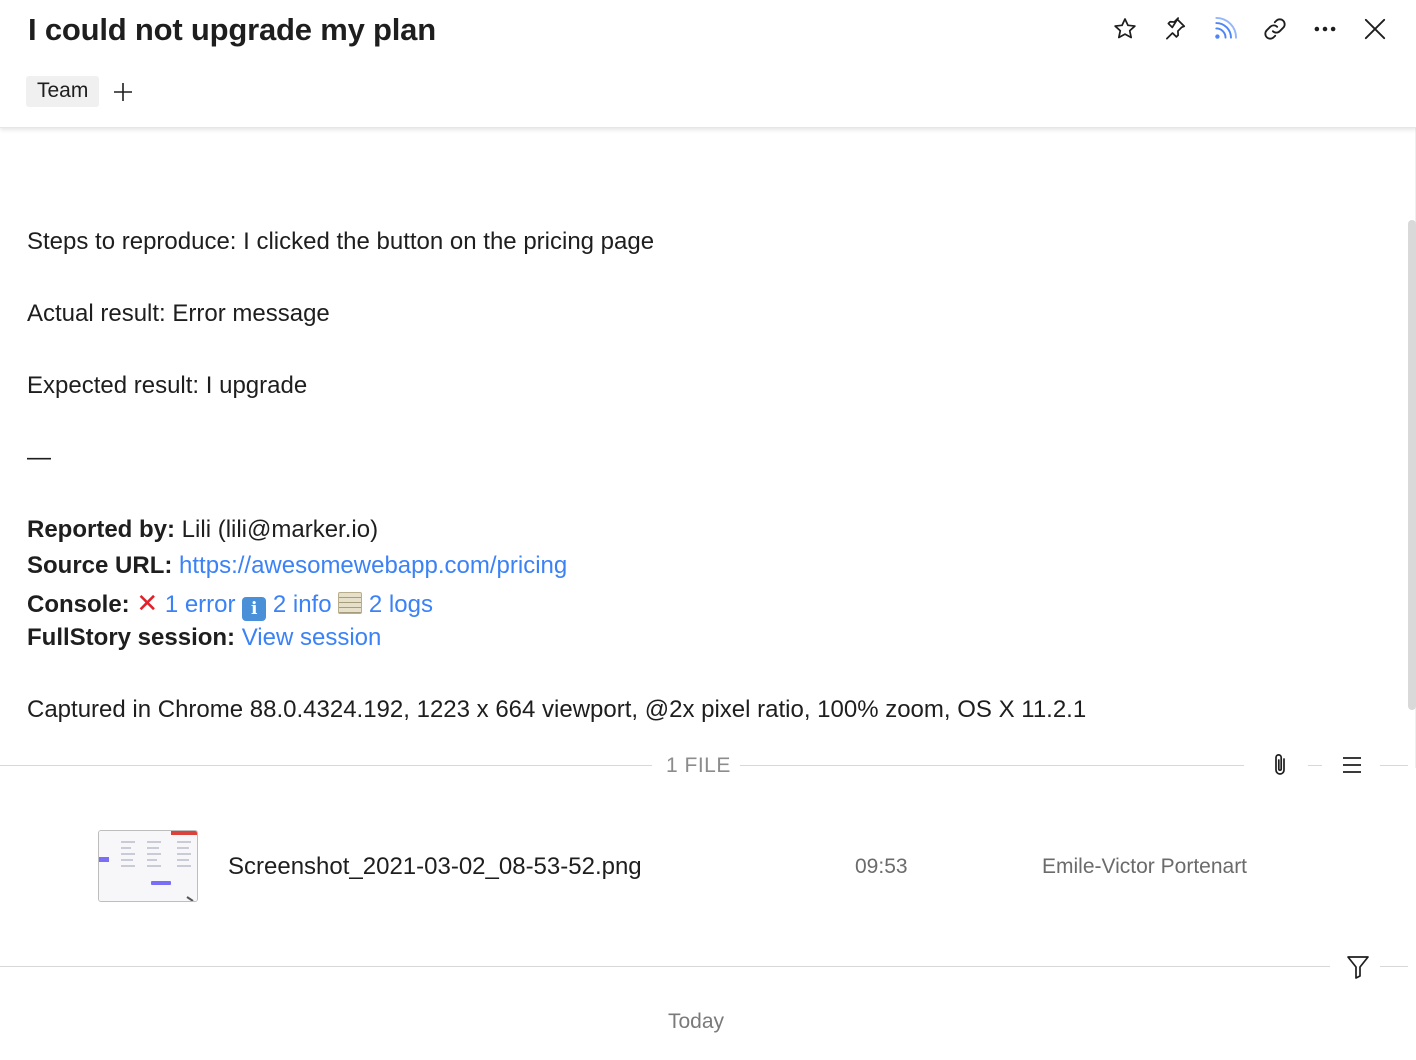  Describe the element at coordinates (1145, 866) in the screenshot. I see `file-author: Emile-Victor Portenart` at that location.